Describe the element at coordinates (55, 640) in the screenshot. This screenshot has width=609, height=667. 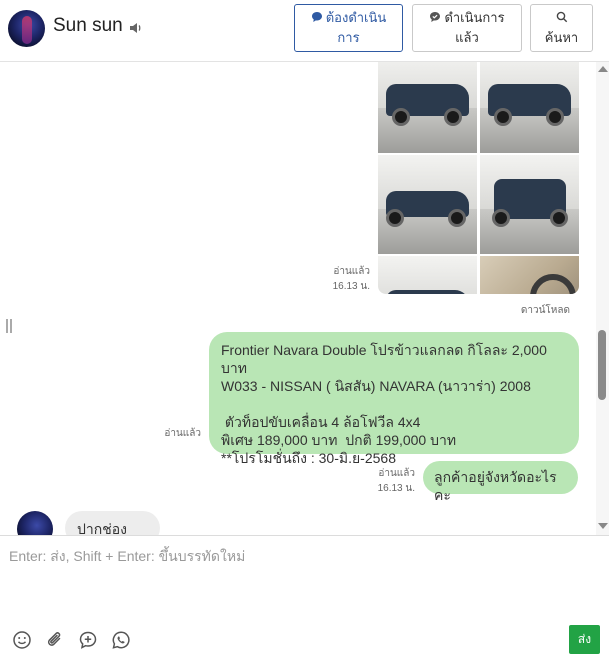
I see `attachment-icon` at that location.